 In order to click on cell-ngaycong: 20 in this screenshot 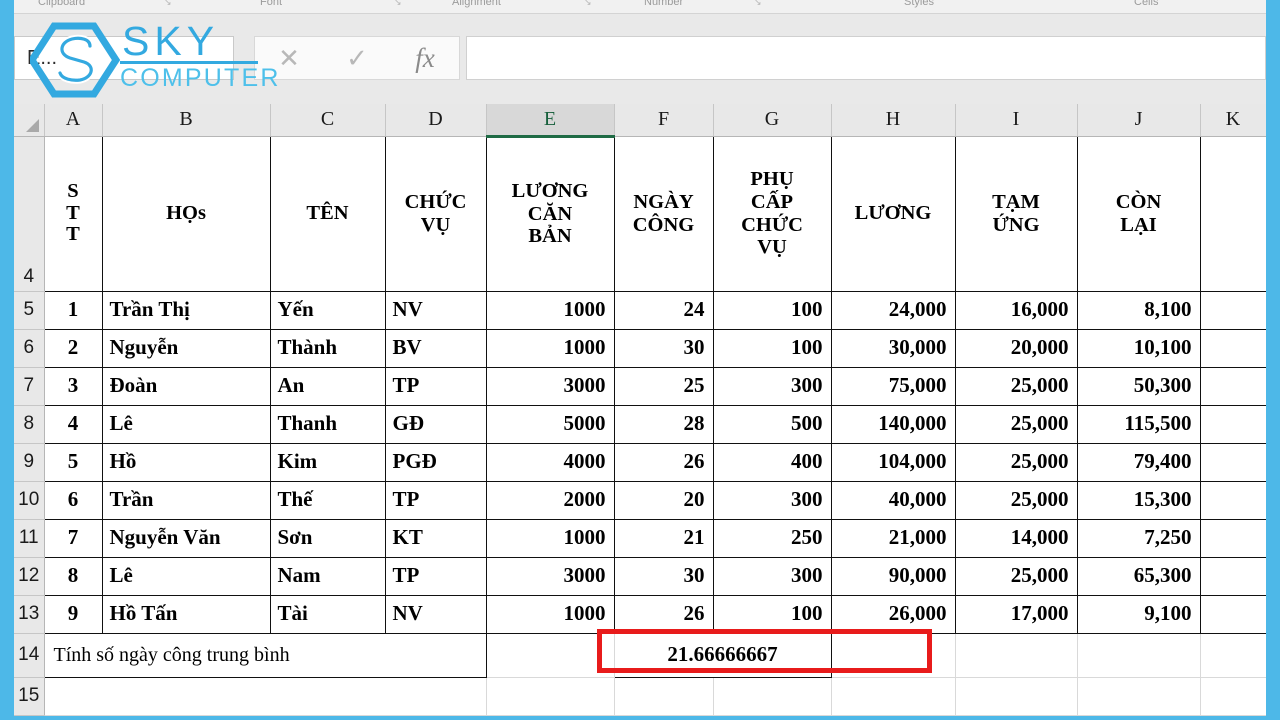, I will do `click(663, 500)`.